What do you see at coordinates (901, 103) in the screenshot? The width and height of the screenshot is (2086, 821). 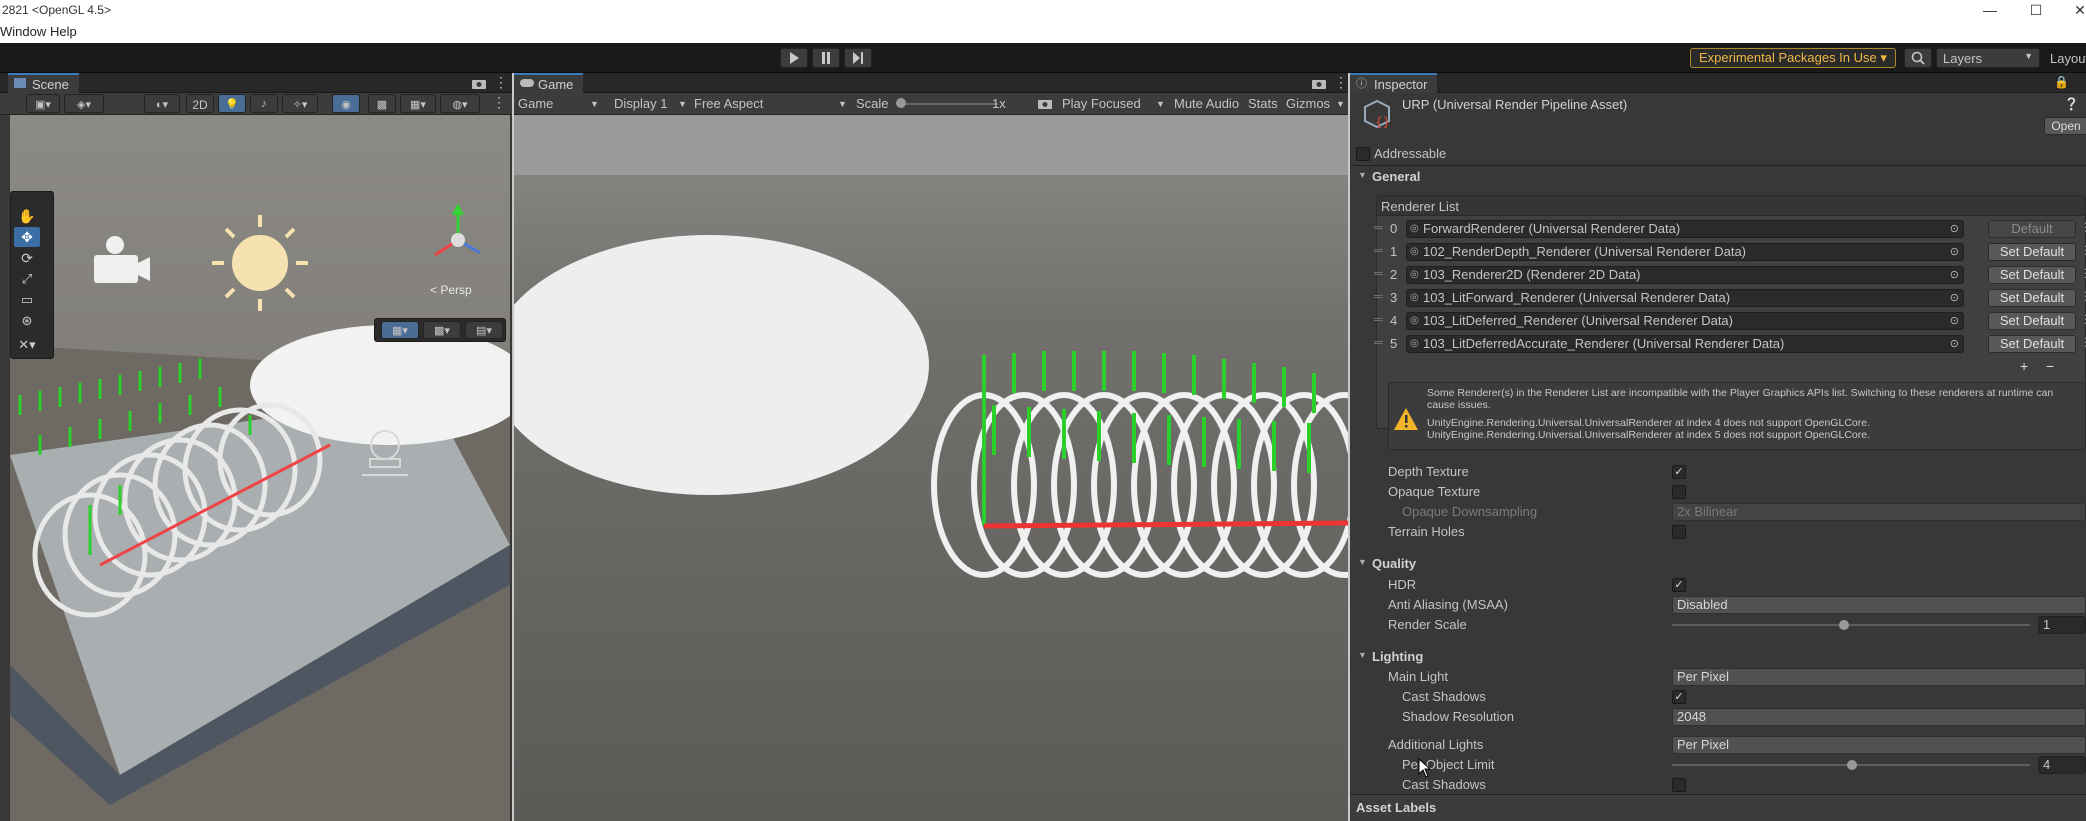 I see `scale-slider-knob` at bounding box center [901, 103].